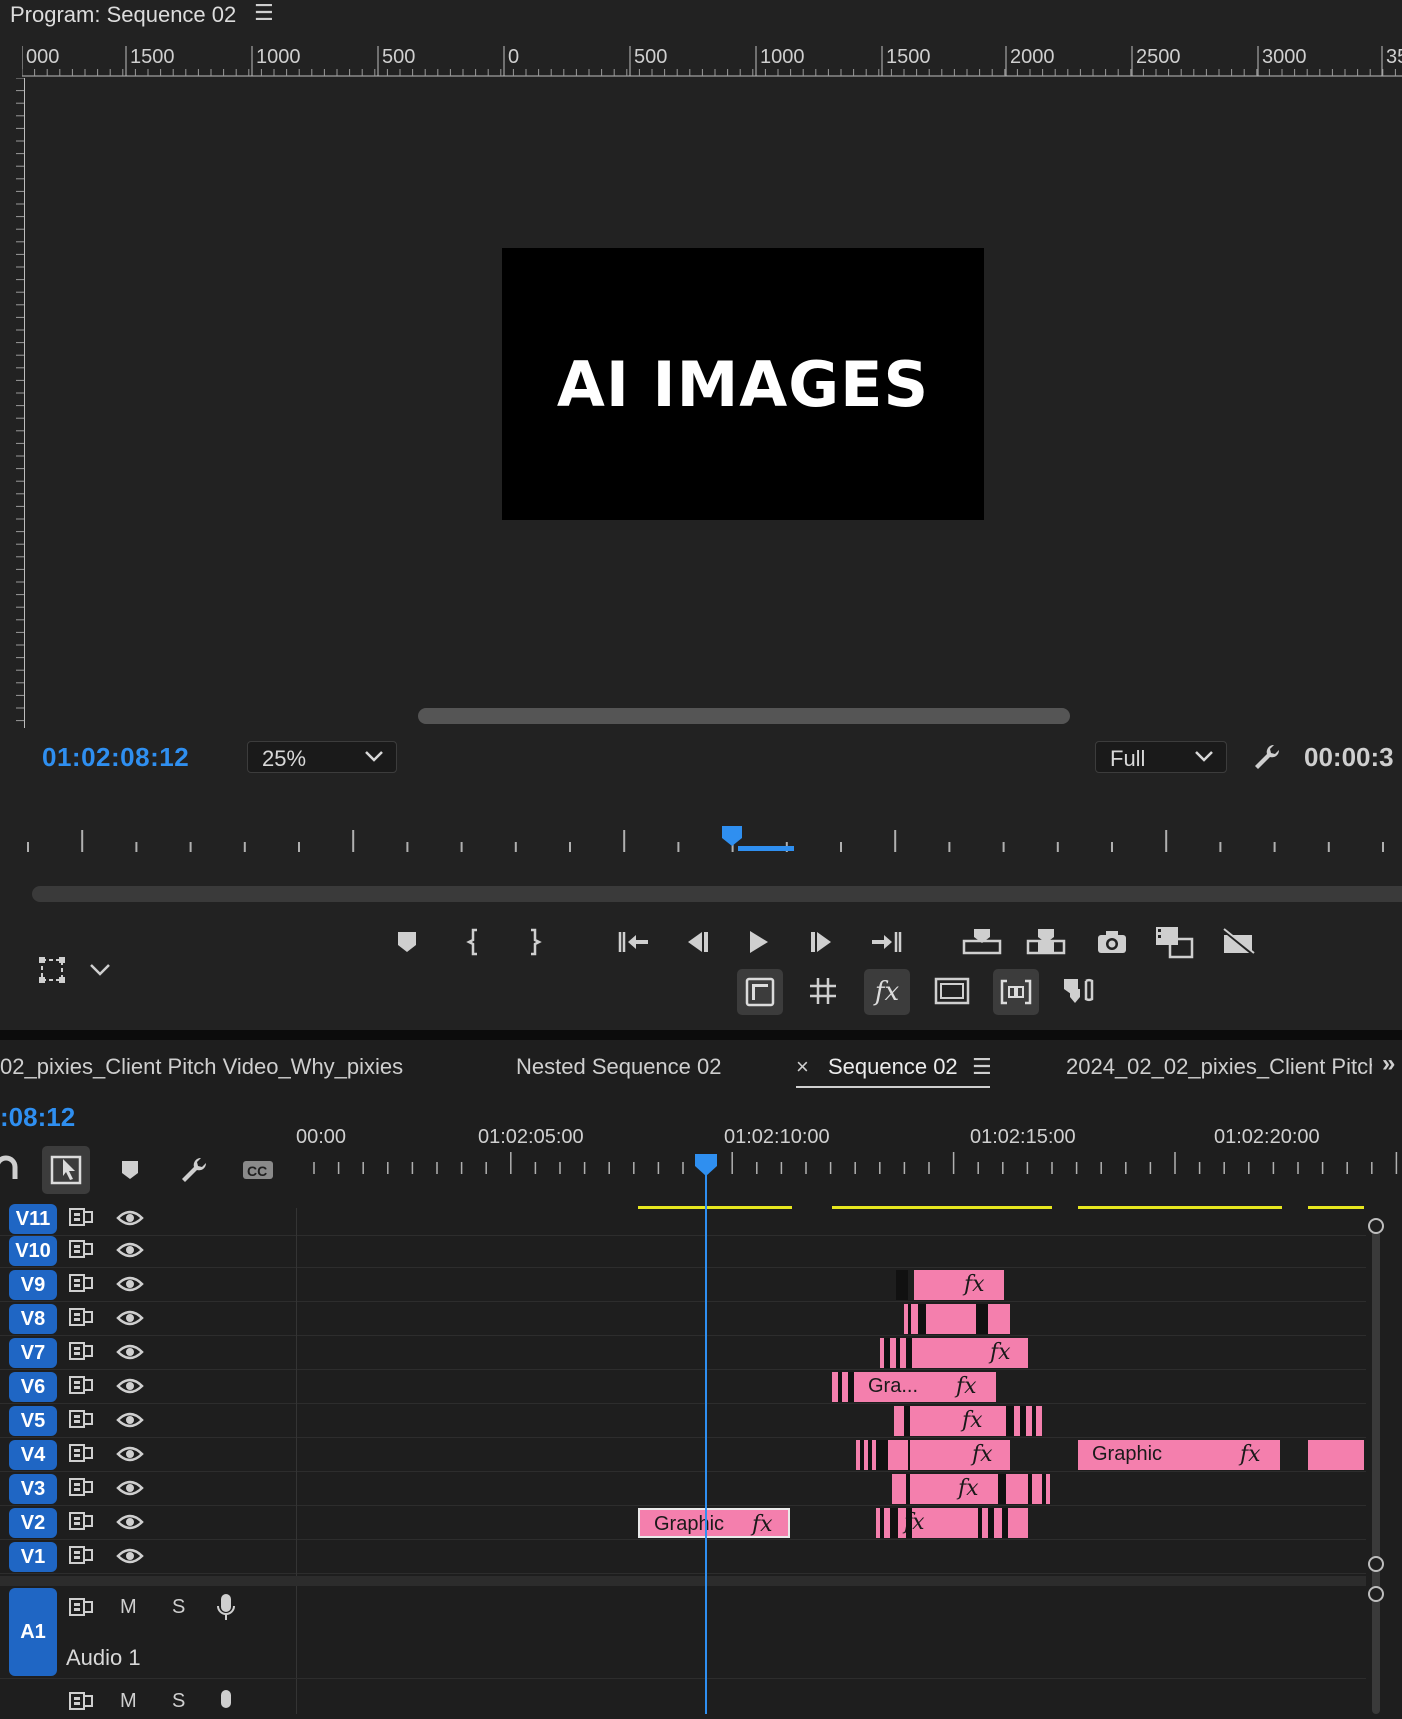  Describe the element at coordinates (33, 1489) in the screenshot. I see `track-label-v3: V3` at that location.